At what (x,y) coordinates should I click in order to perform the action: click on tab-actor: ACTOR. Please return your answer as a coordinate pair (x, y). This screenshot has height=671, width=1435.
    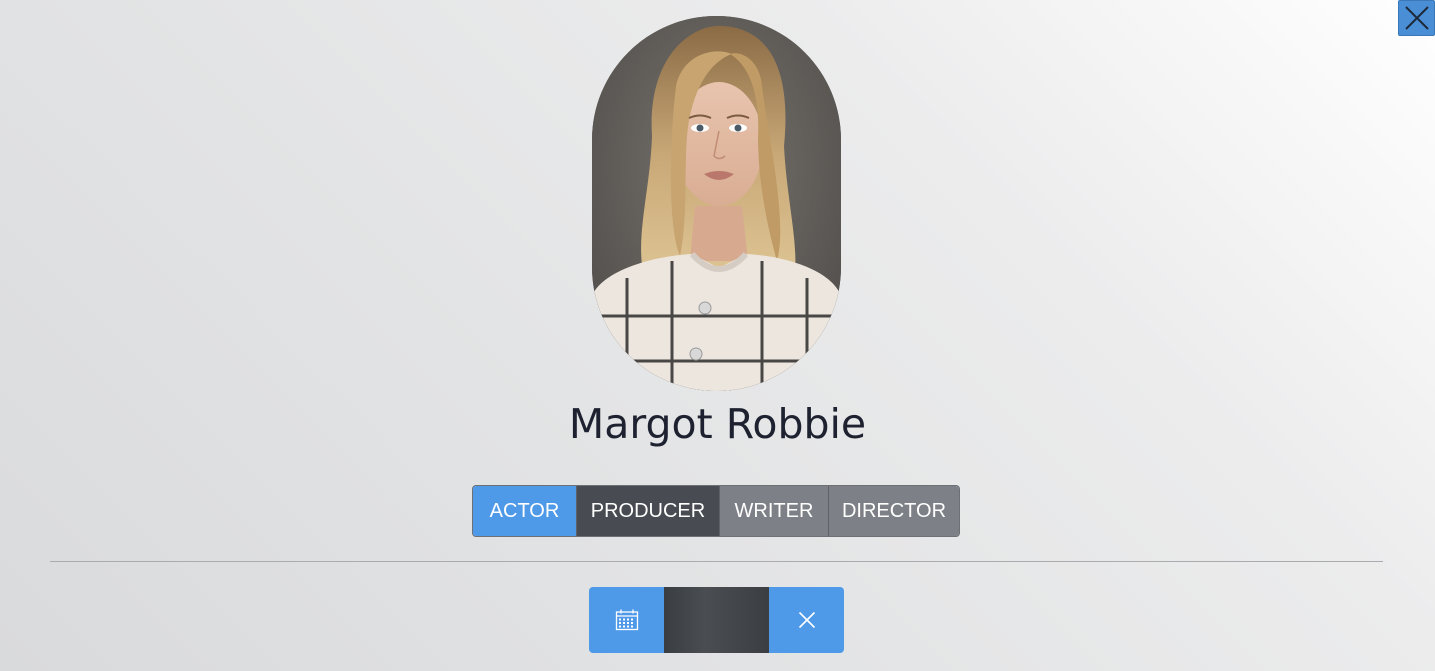
    Looking at the image, I should click on (524, 511).